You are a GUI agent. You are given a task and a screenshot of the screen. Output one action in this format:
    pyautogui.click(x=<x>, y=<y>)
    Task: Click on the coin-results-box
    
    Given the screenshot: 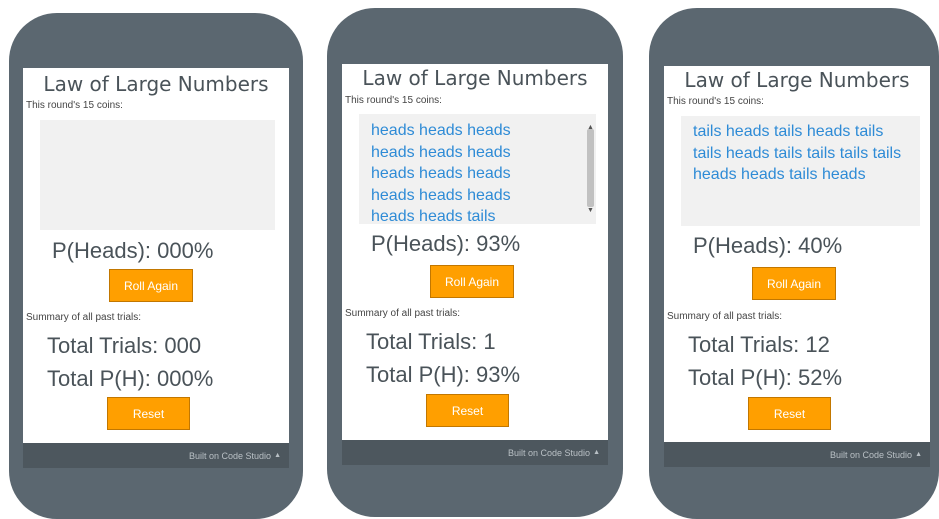 What is the action you would take?
    pyautogui.click(x=157, y=175)
    